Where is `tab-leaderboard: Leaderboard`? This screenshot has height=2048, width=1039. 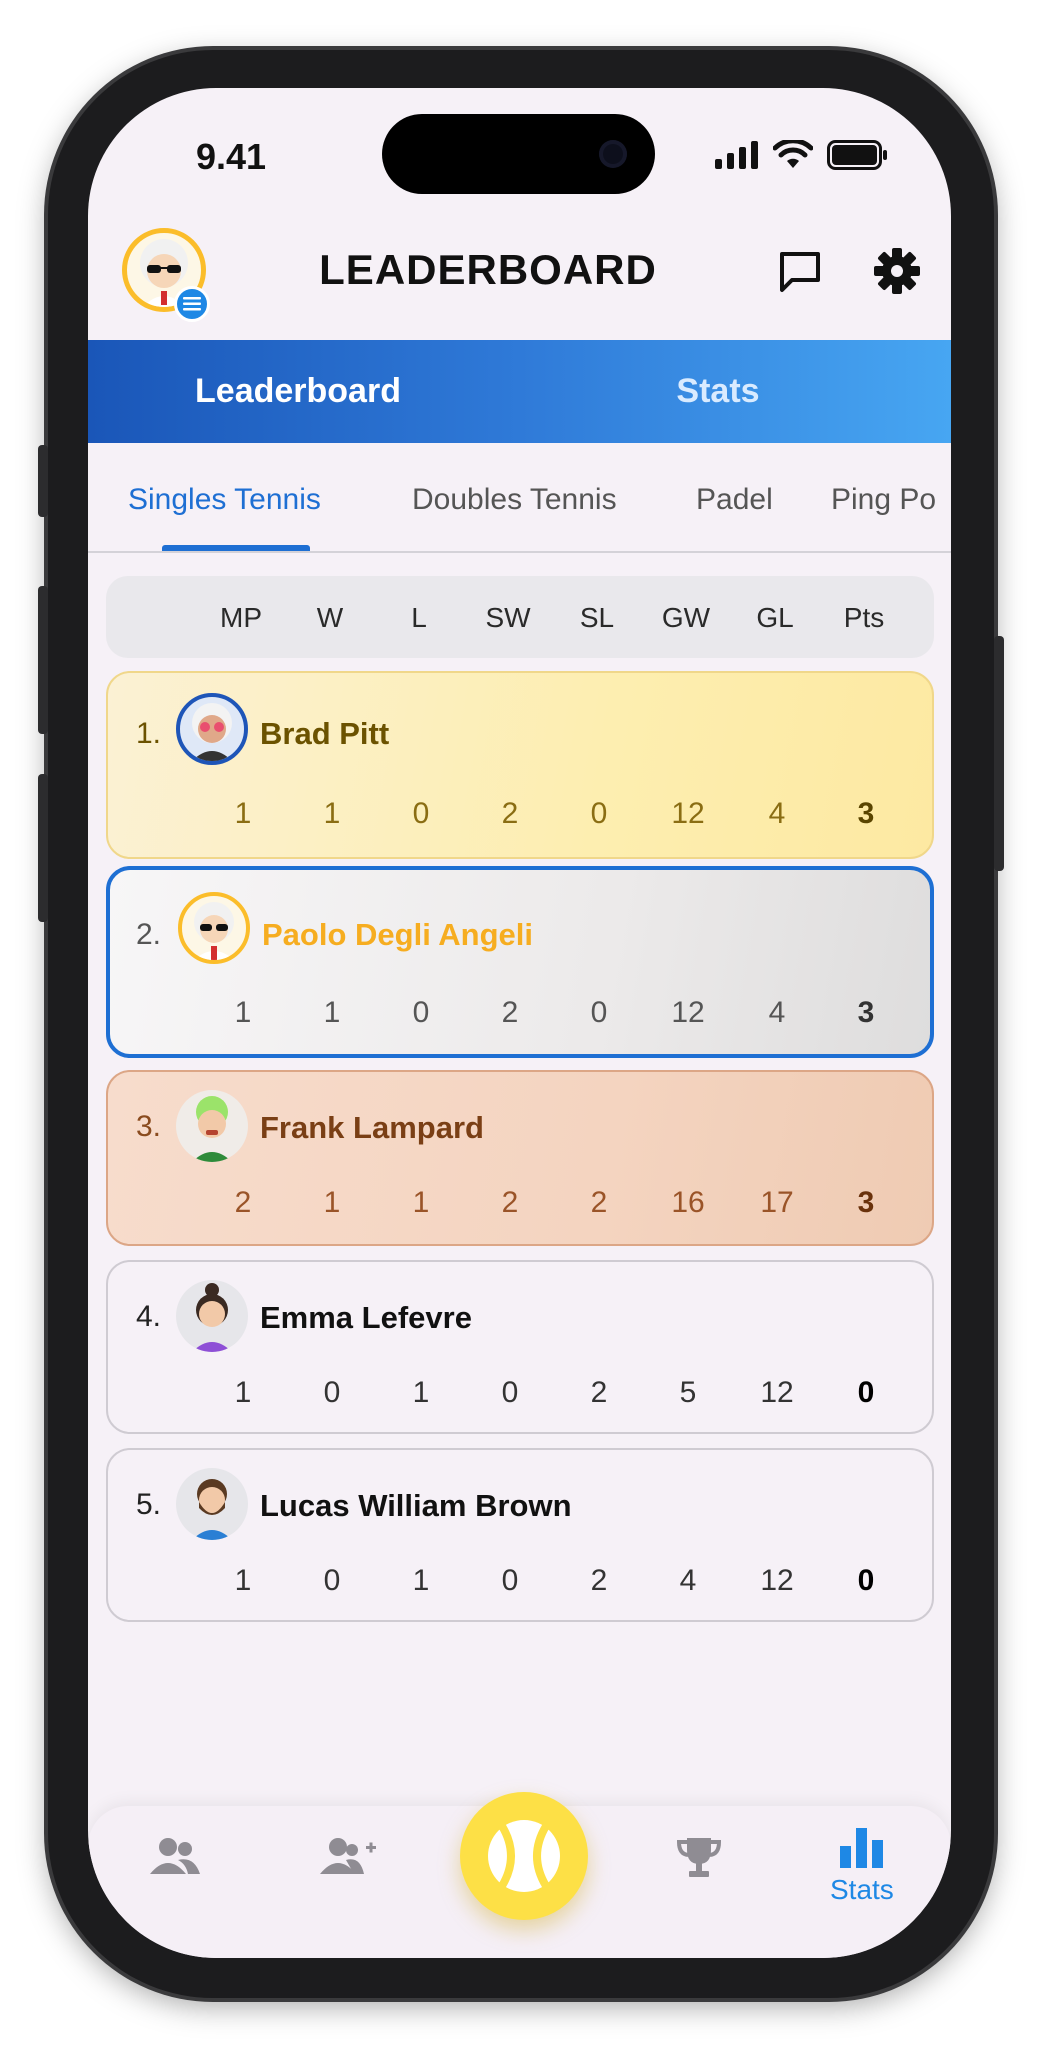
tab-leaderboard: Leaderboard is located at coordinates (298, 391).